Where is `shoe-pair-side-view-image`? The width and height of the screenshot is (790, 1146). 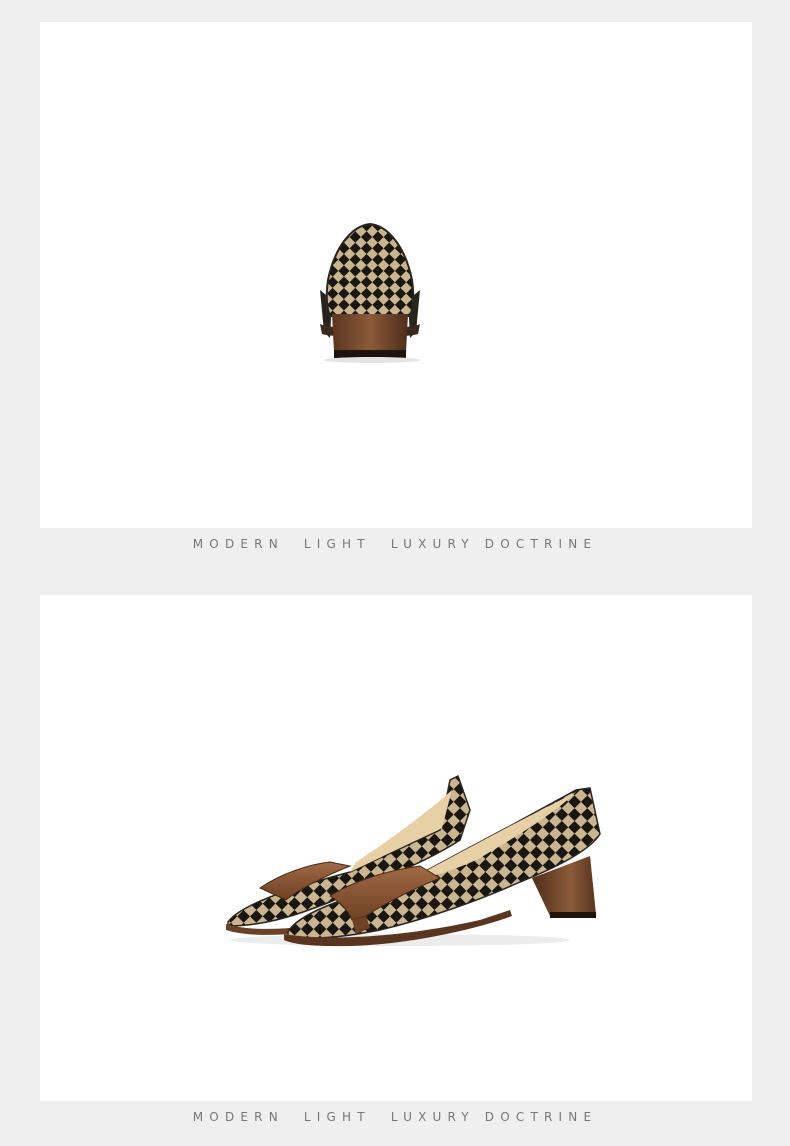
shoe-pair-side-view-image is located at coordinates (400, 860).